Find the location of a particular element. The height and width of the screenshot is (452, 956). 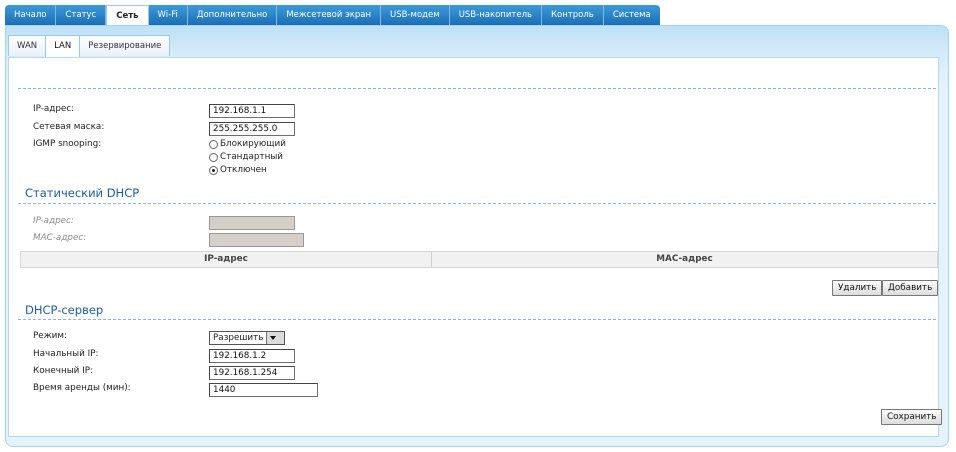

nav-tab-control: Контроль is located at coordinates (573, 15).